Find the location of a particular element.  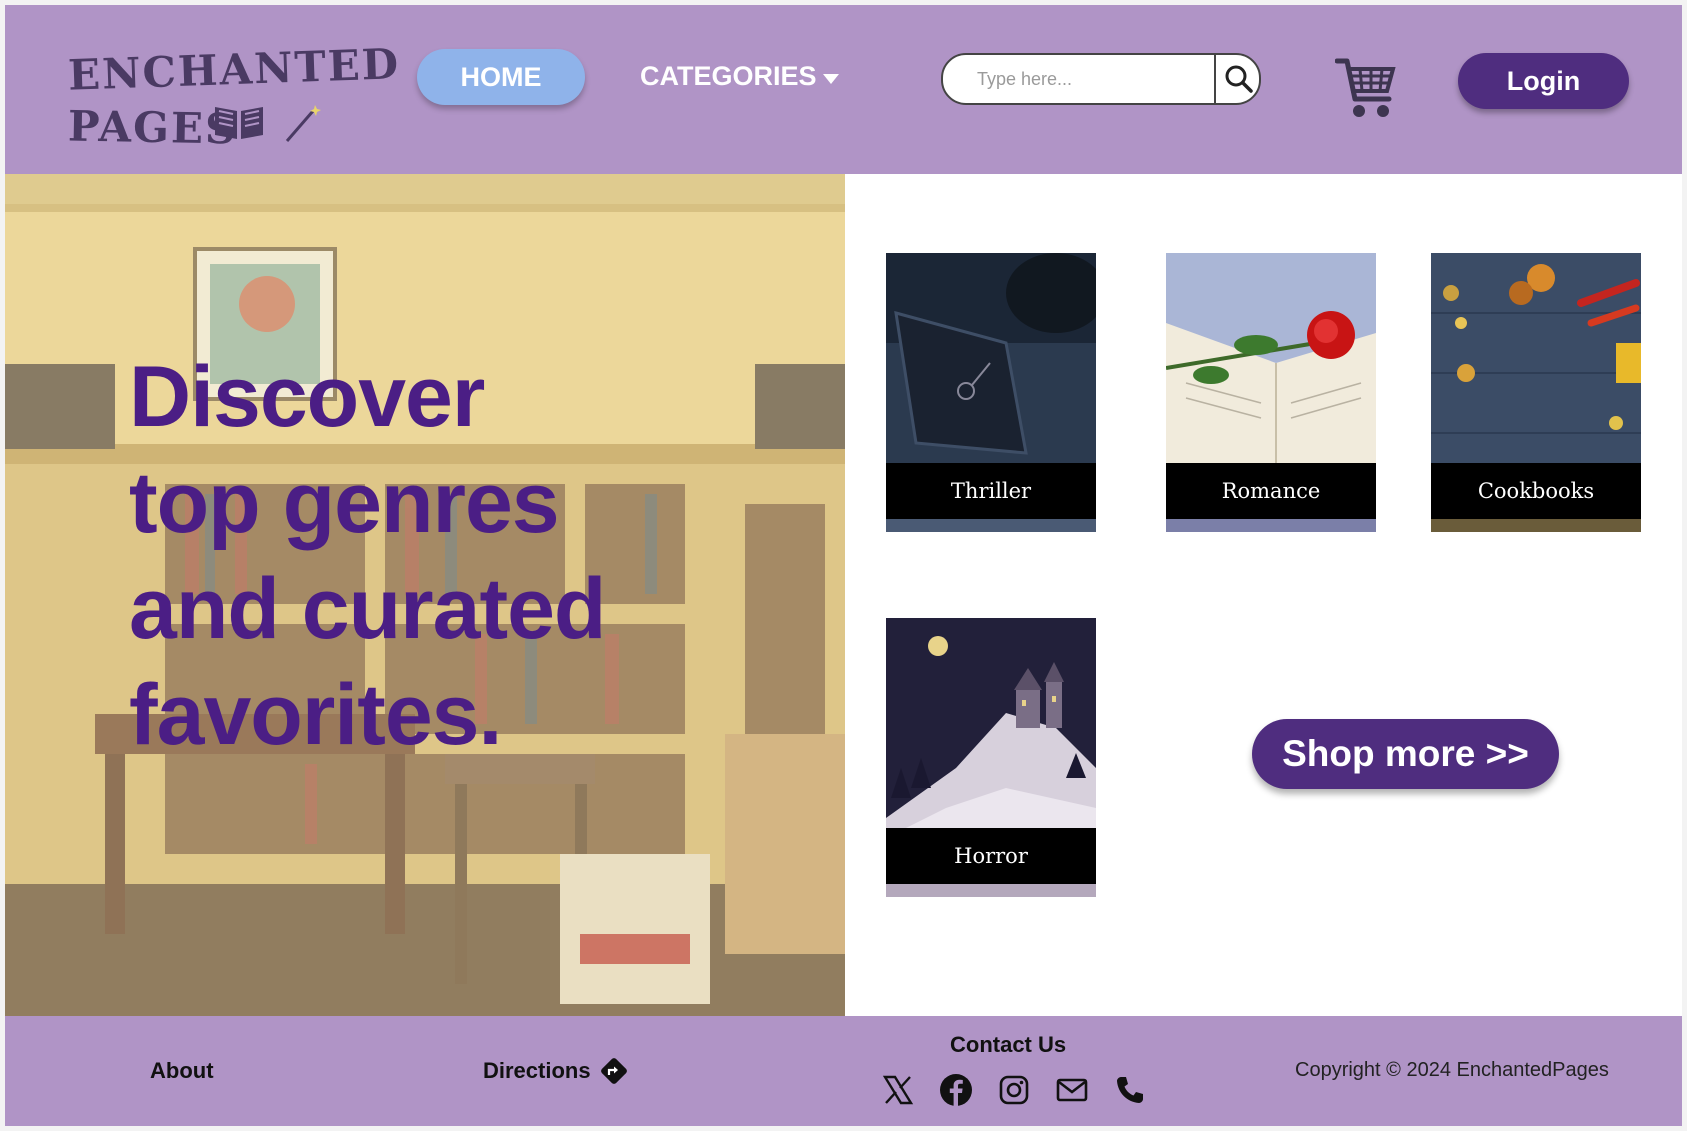

instagram-icon is located at coordinates (1014, 1090).